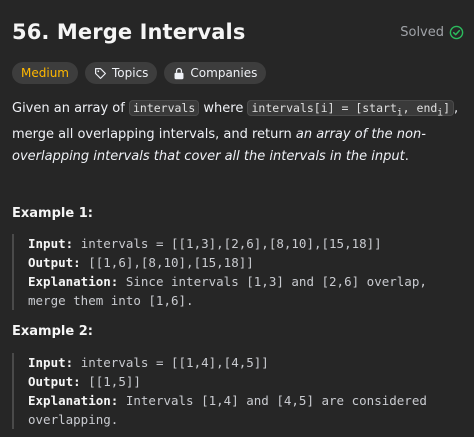 Image resolution: width=474 pixels, height=437 pixels. What do you see at coordinates (223, 108) in the screenshot?
I see `statement-text: where` at bounding box center [223, 108].